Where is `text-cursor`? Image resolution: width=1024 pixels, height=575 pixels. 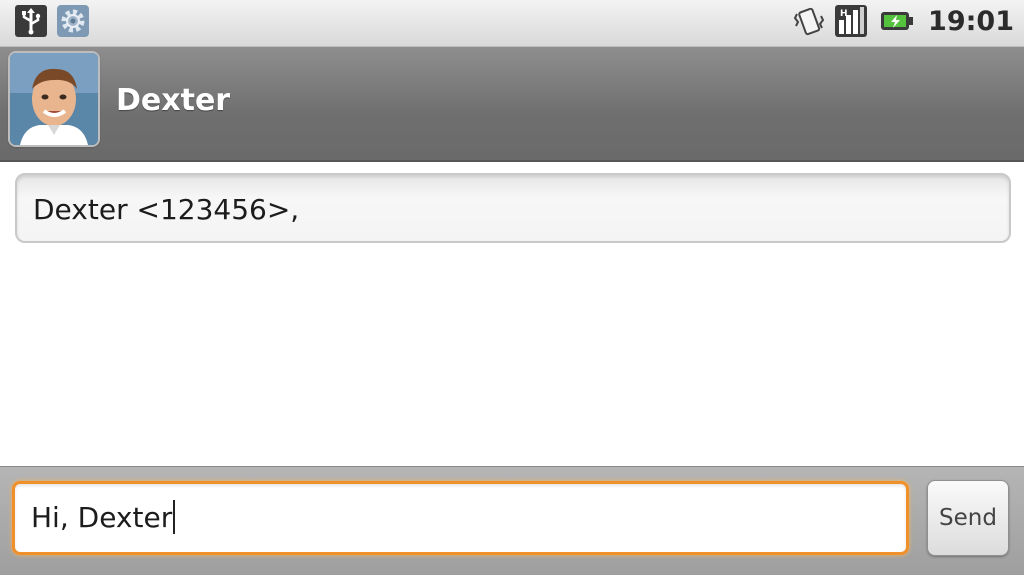
text-cursor is located at coordinates (174, 517).